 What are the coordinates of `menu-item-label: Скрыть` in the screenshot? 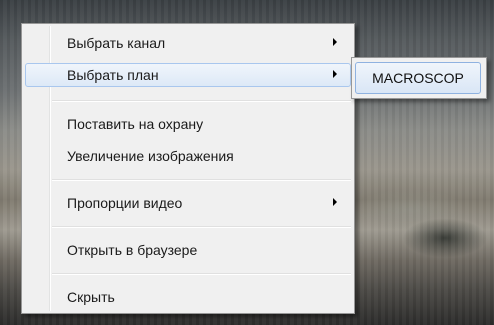 It's located at (91, 297).